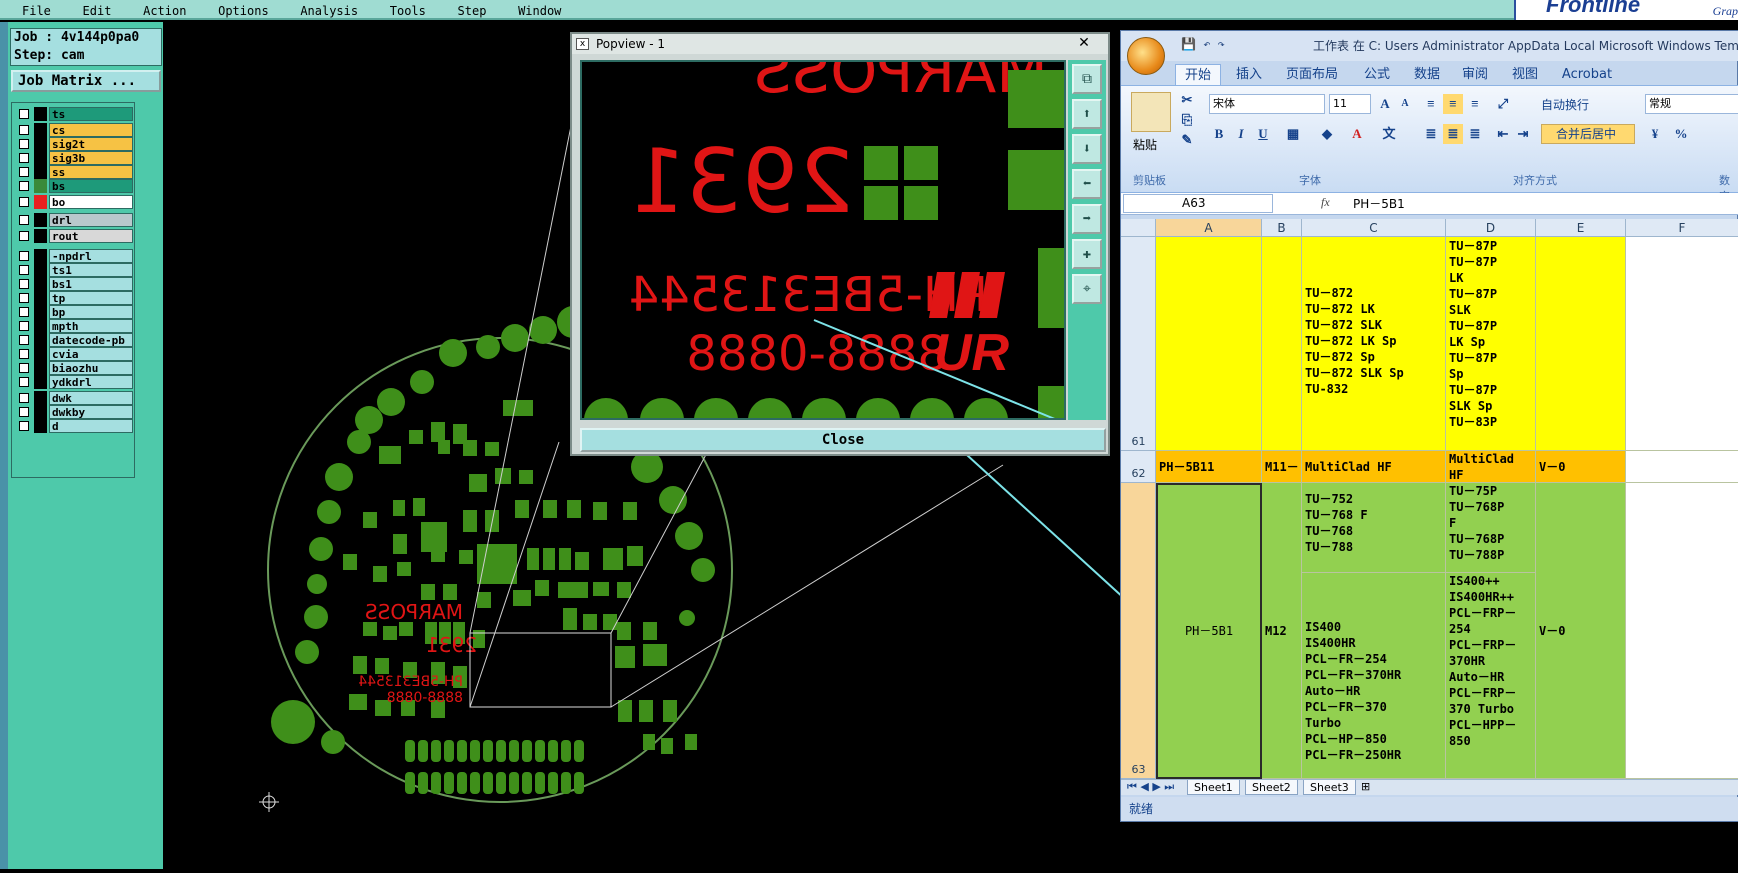 Image resolution: width=1738 pixels, height=873 pixels. I want to click on align-right-icon: ≣, so click(1475, 134).